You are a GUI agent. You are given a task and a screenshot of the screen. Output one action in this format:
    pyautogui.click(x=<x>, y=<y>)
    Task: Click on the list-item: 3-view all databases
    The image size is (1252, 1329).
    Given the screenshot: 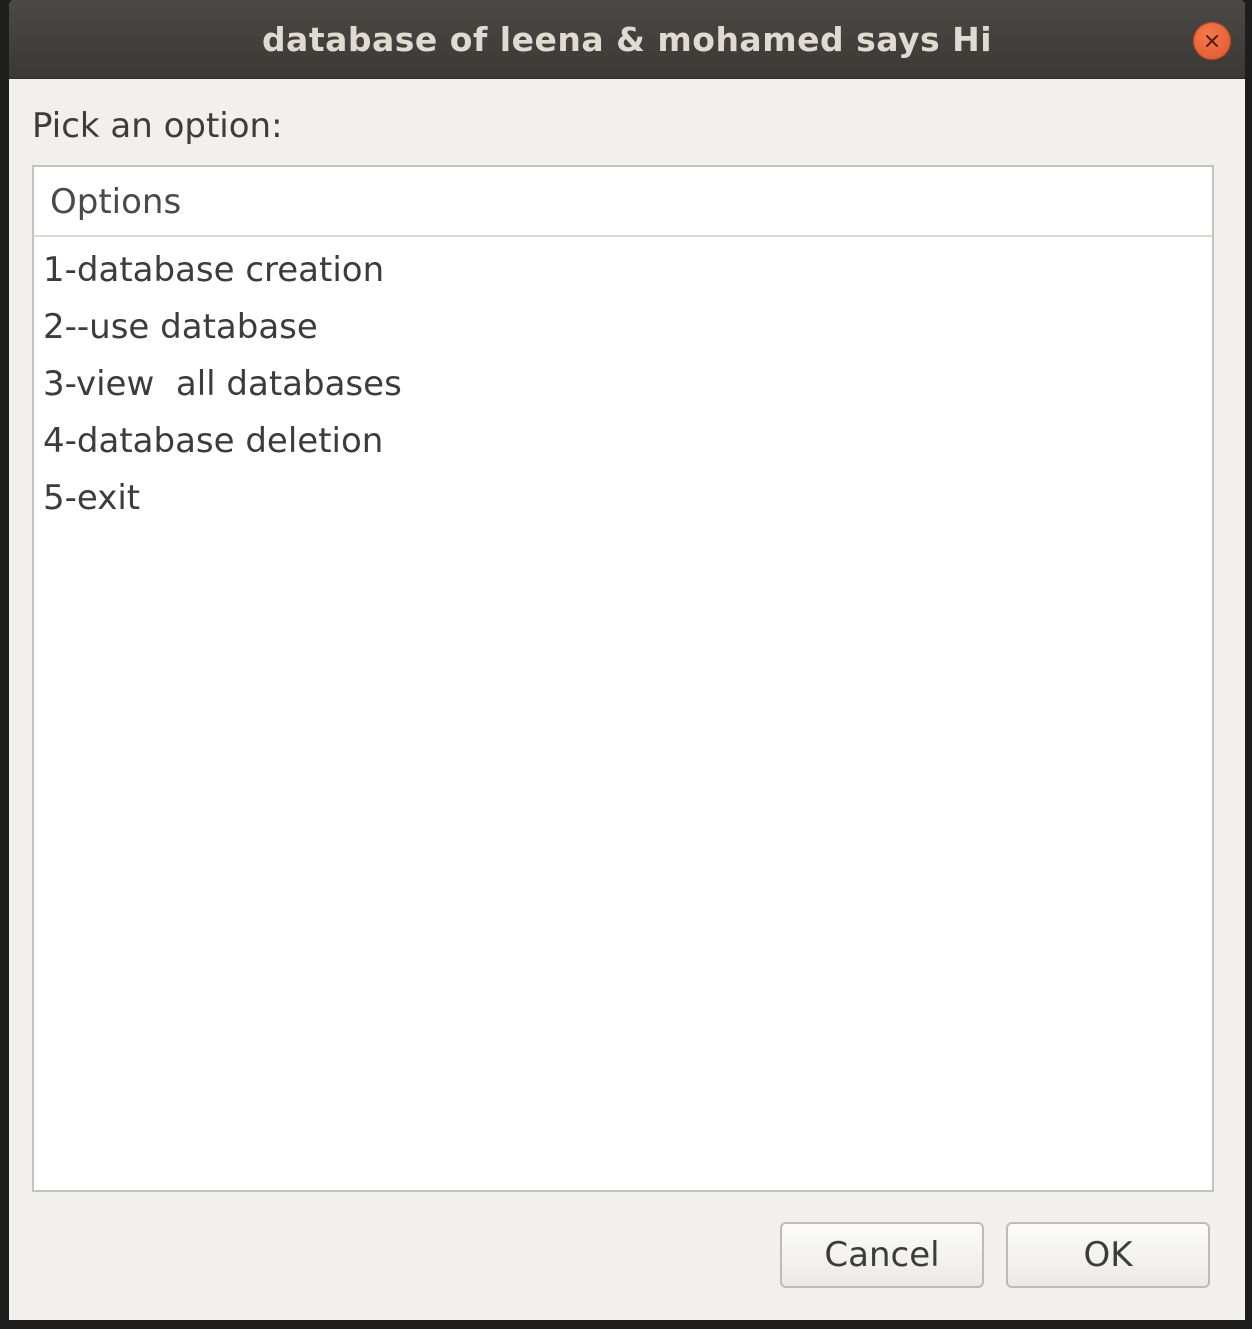 What is the action you would take?
    pyautogui.click(x=623, y=384)
    